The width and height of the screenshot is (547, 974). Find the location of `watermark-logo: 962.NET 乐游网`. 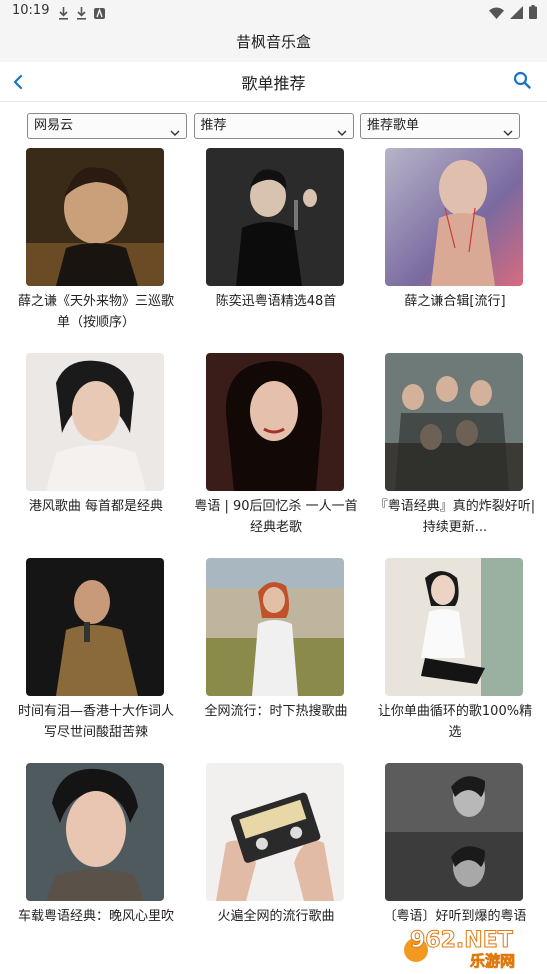

watermark-logo: 962.NET 乐游网 is located at coordinates (471, 945).